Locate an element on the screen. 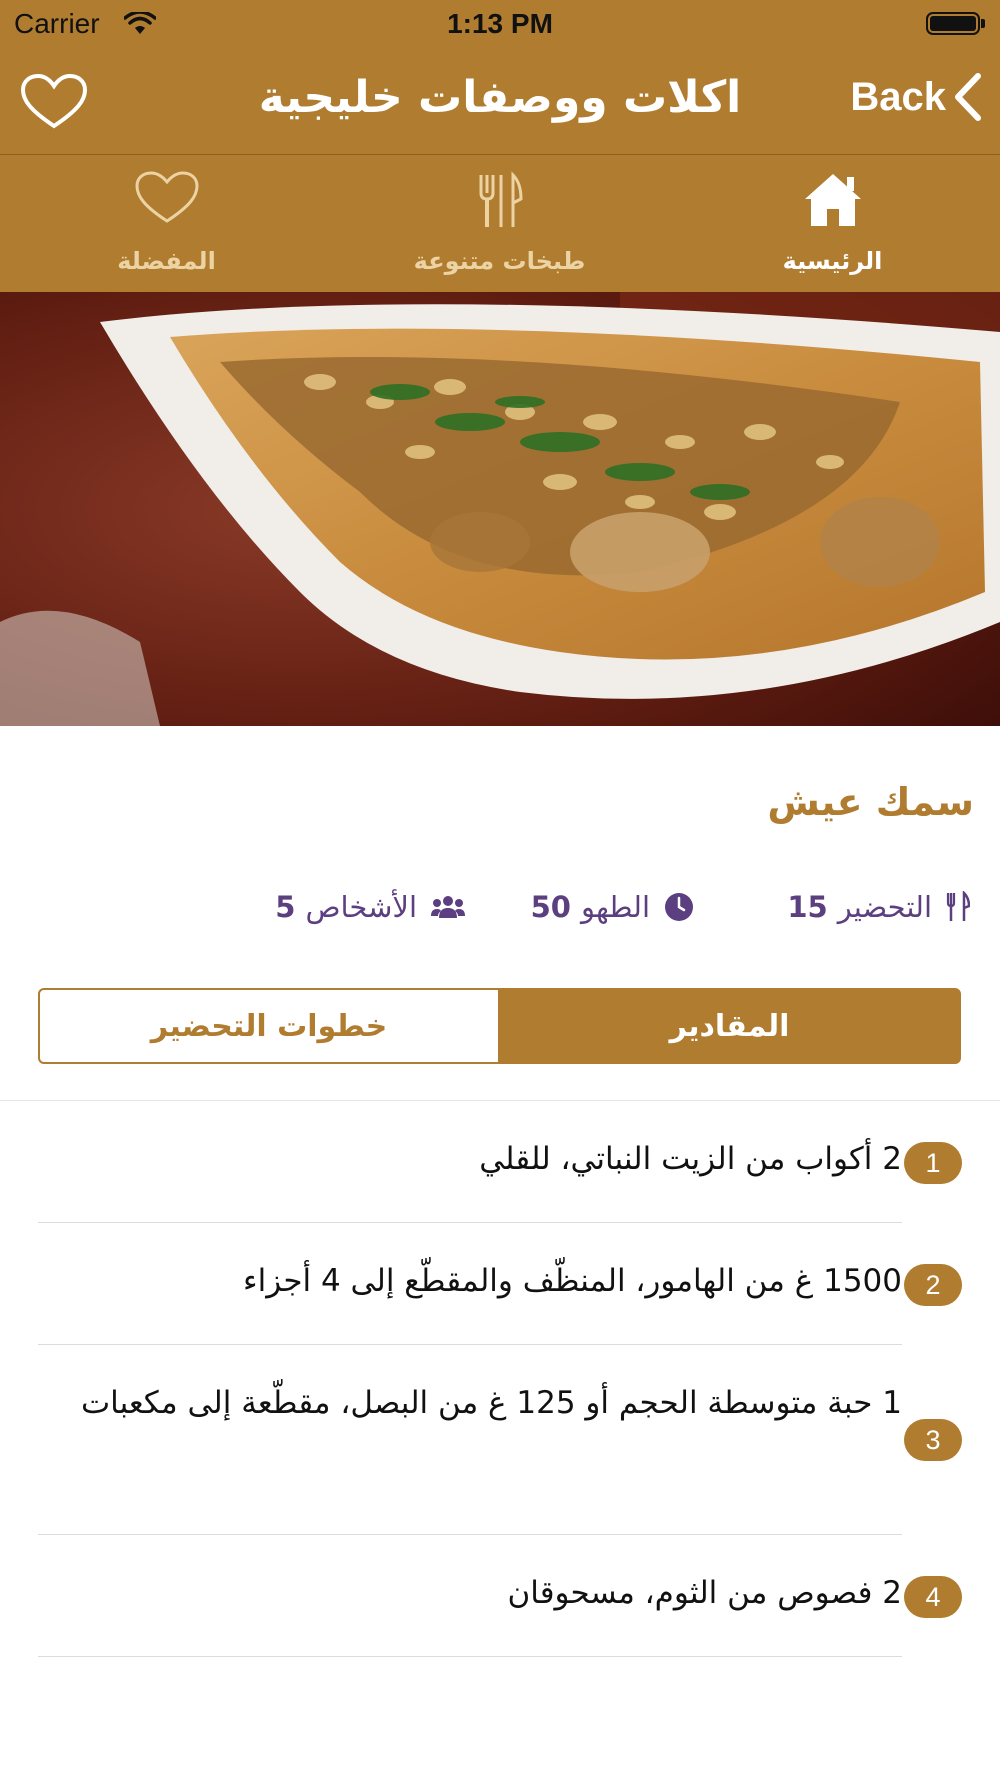  recipe-title: سمك عيش is located at coordinates (870, 802).